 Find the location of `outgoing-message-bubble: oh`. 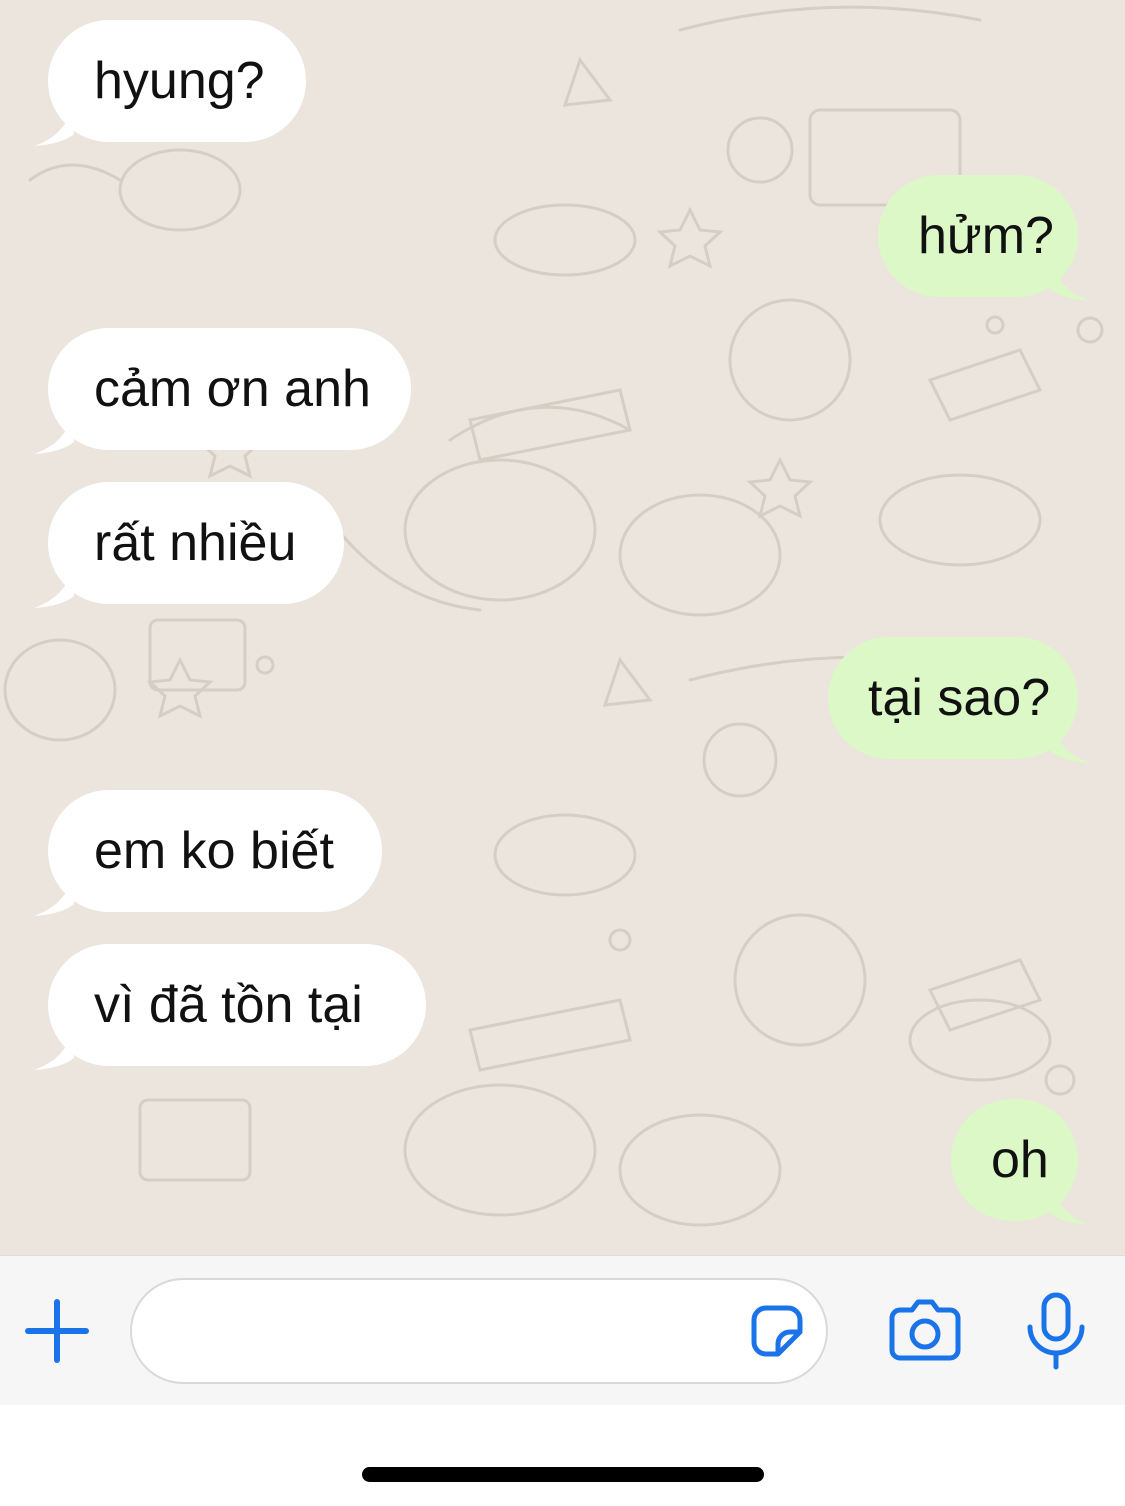

outgoing-message-bubble: oh is located at coordinates (1020, 1162).